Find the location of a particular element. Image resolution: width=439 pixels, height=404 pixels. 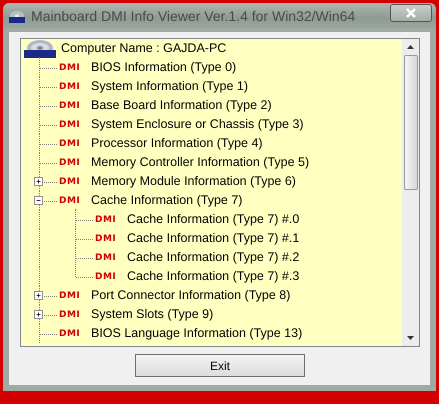

disc-icon is located at coordinates (17, 15).